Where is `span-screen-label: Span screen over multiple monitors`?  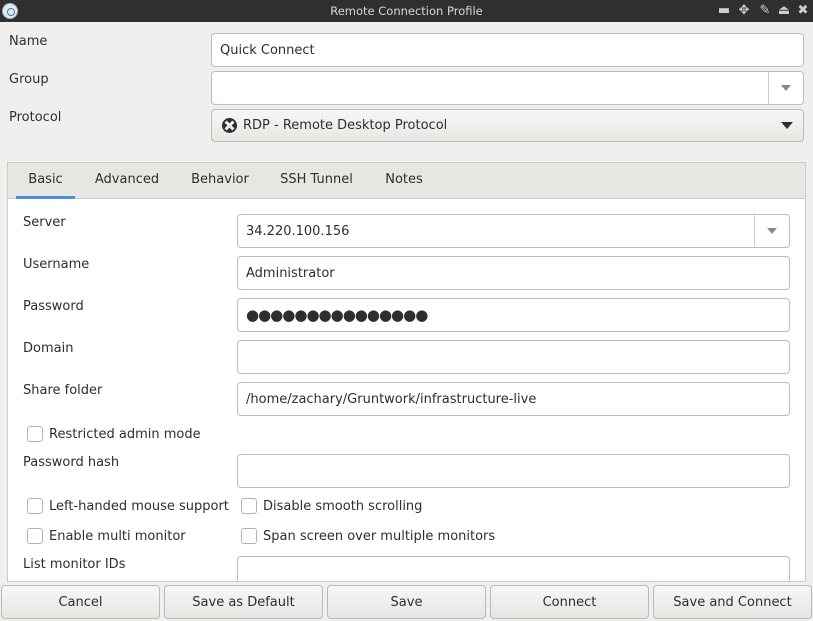
span-screen-label: Span screen over multiple monitors is located at coordinates (379, 536).